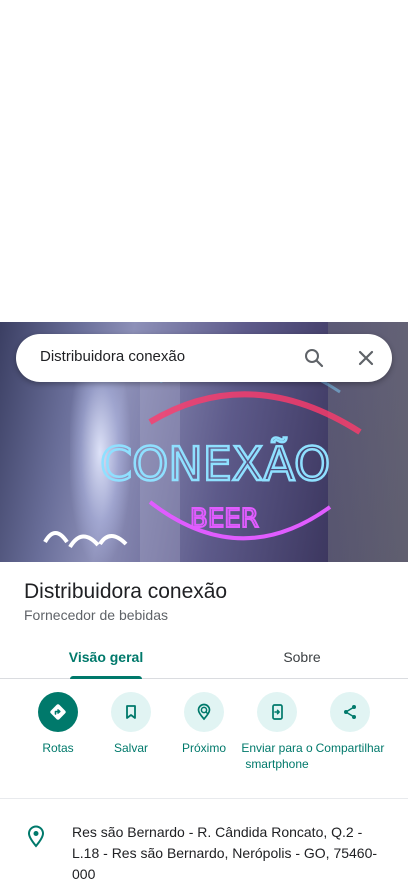 The image size is (408, 884). What do you see at coordinates (112, 356) in the screenshot?
I see `search-input: Distribuidora conexão` at bounding box center [112, 356].